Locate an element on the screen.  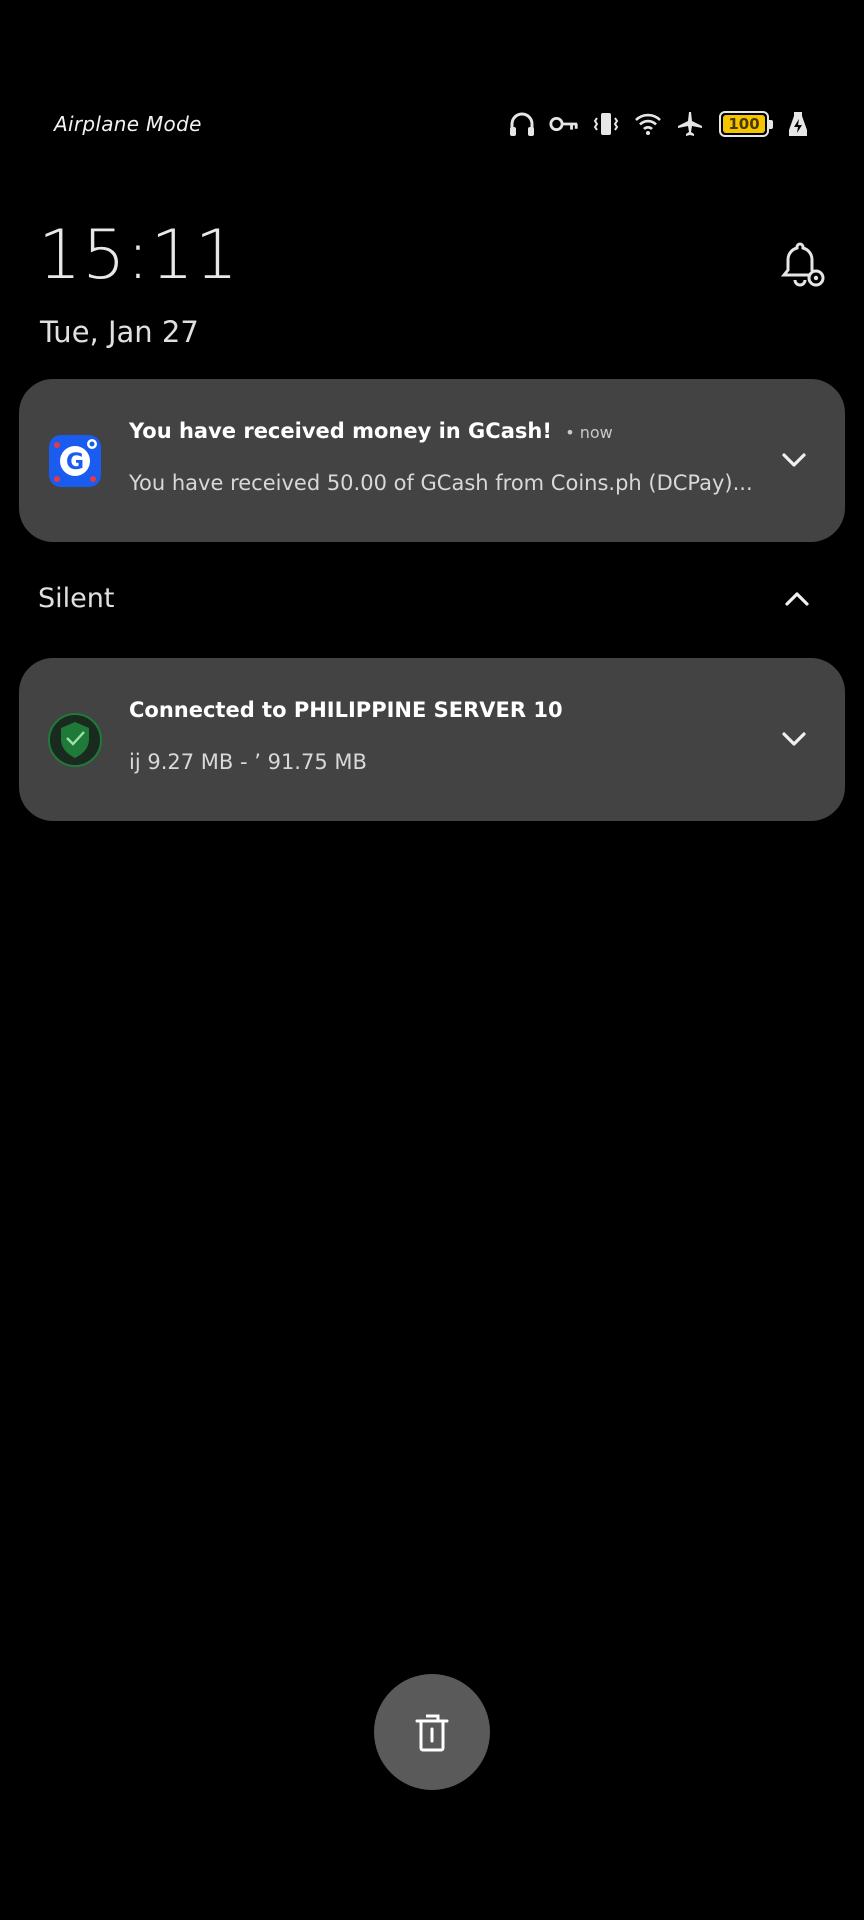
battery-icon: 100 is located at coordinates (744, 124).